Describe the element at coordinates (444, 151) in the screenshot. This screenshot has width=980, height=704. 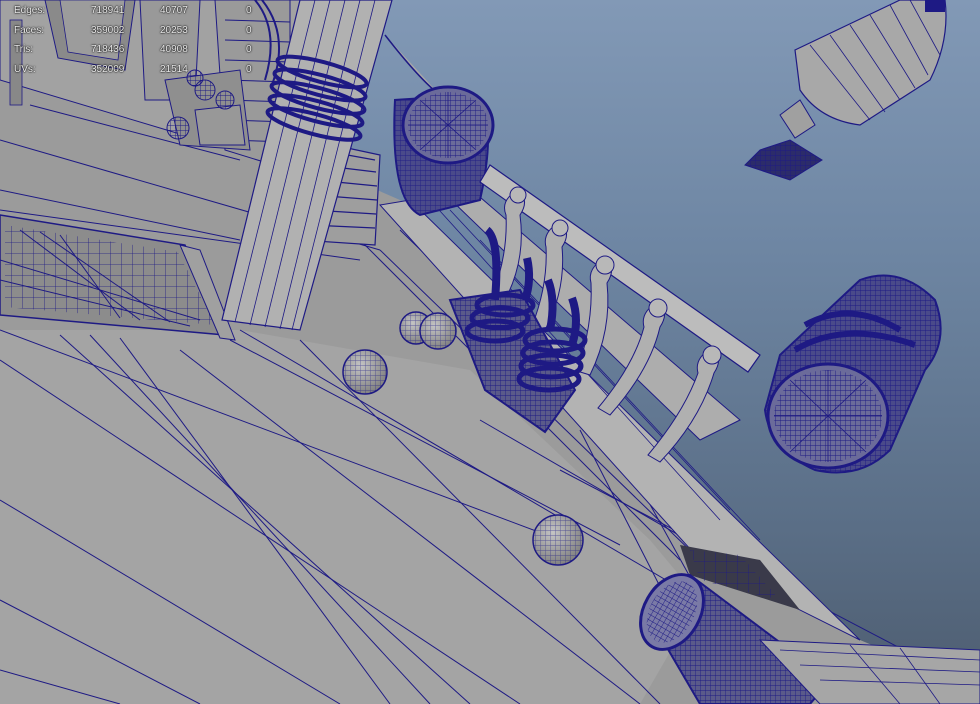
I see `barrel-upper` at that location.